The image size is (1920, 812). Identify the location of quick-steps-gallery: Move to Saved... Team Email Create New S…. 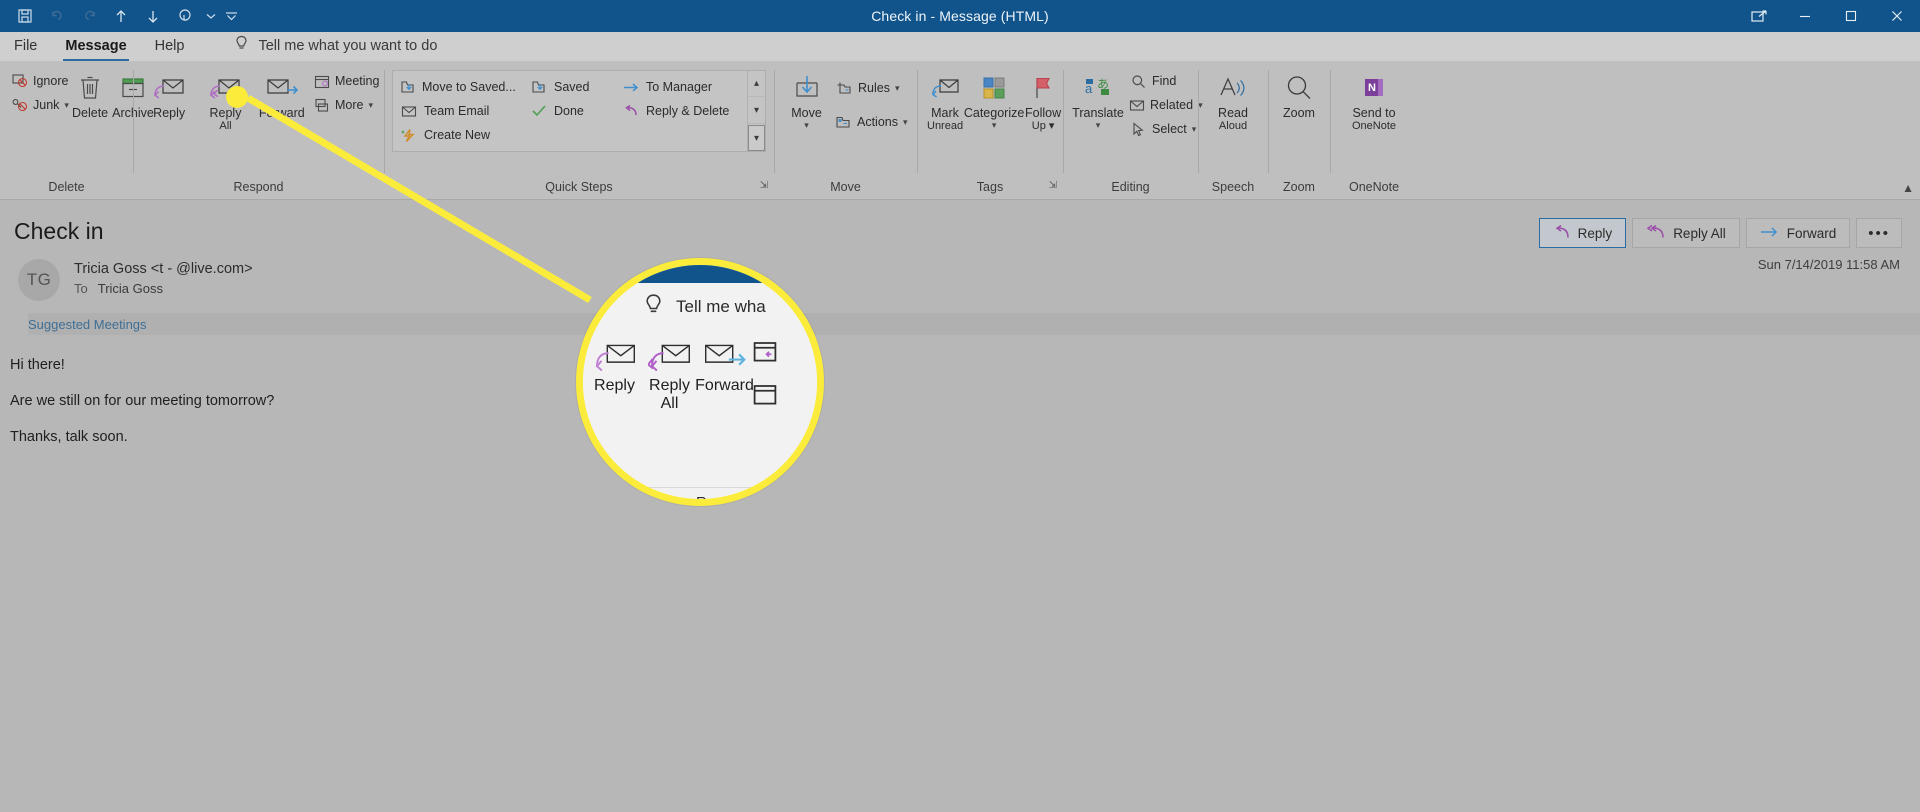
(579, 111).